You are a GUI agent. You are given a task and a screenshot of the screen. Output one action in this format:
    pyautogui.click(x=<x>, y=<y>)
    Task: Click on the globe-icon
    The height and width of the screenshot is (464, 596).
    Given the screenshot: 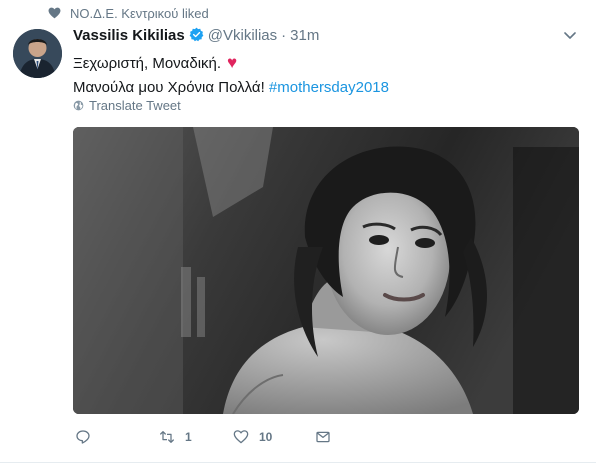 What is the action you would take?
    pyautogui.click(x=78, y=105)
    